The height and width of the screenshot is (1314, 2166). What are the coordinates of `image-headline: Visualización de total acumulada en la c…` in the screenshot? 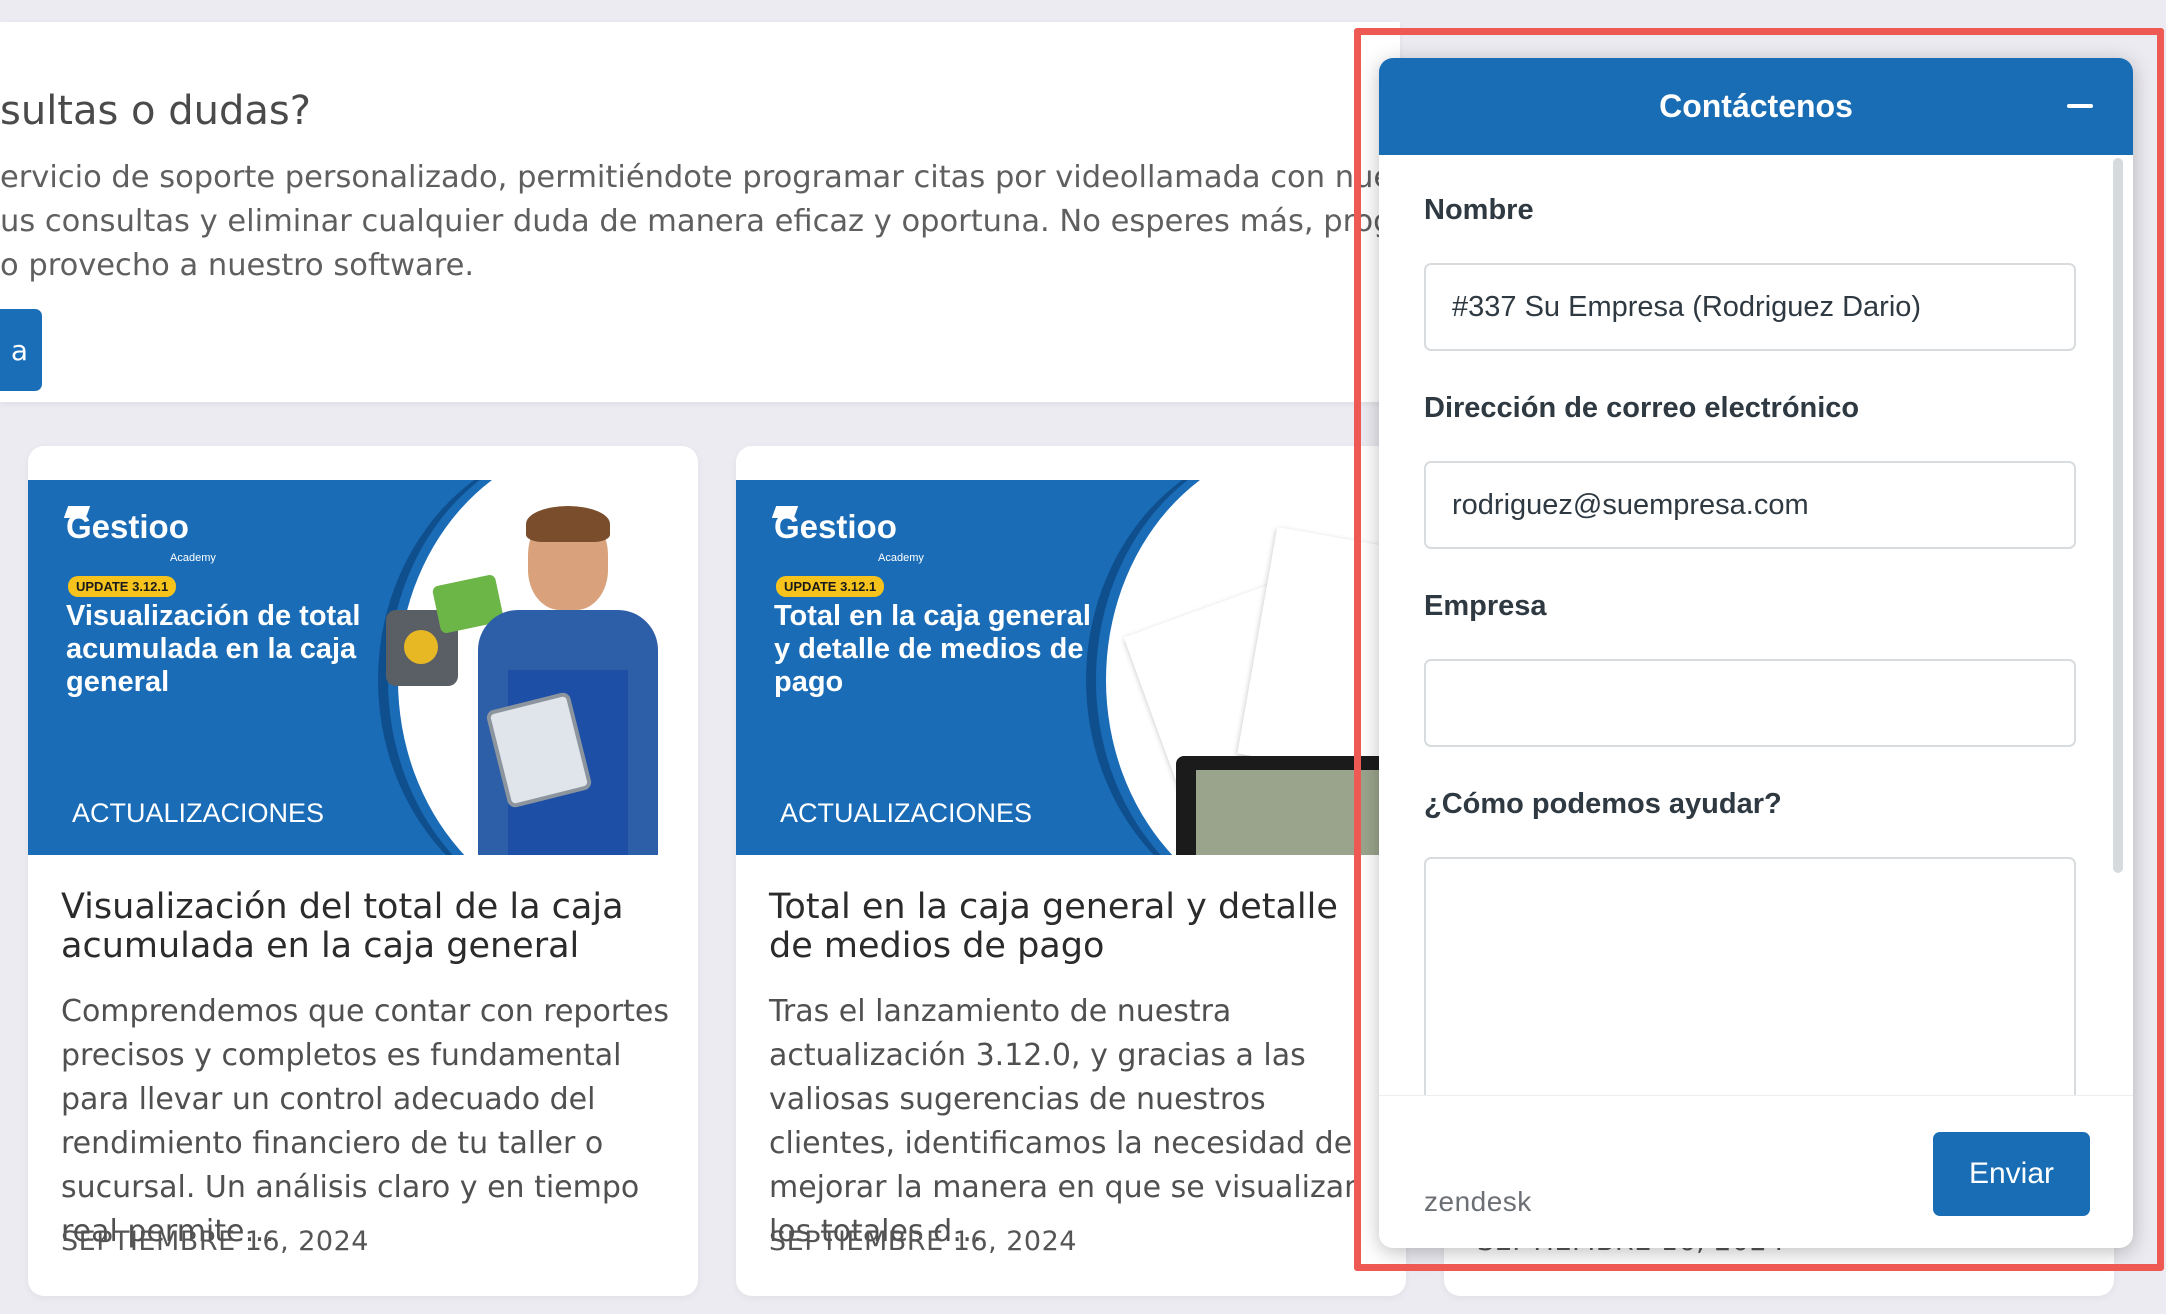 It's located at (213, 649).